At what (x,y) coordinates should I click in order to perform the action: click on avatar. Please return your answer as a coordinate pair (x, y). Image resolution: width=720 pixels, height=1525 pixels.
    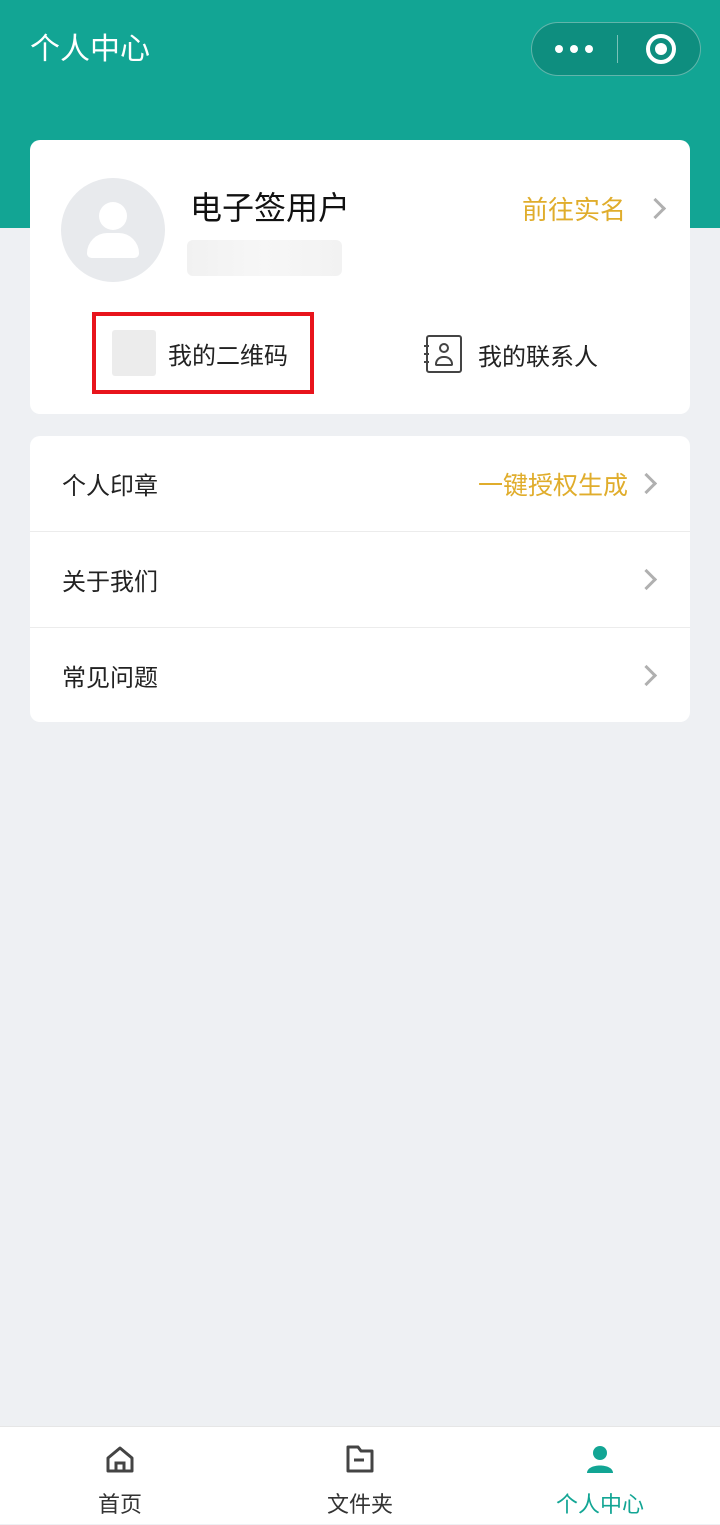
    Looking at the image, I should click on (113, 230).